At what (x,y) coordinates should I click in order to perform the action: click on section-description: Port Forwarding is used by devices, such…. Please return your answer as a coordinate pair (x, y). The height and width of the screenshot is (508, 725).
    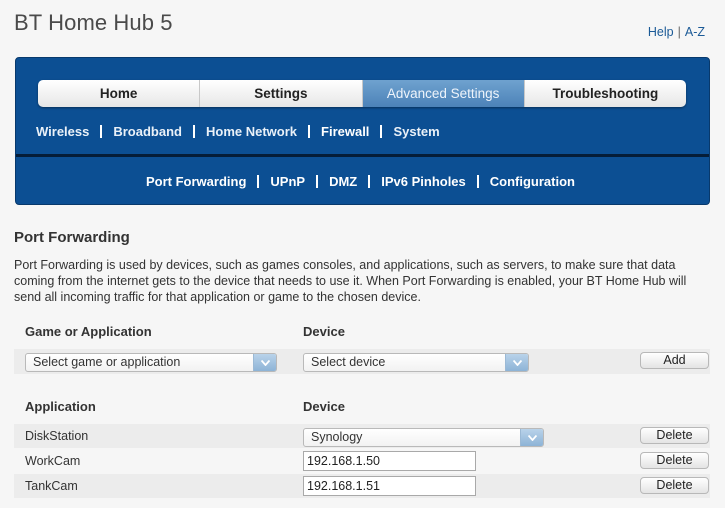
    Looking at the image, I should click on (350, 281).